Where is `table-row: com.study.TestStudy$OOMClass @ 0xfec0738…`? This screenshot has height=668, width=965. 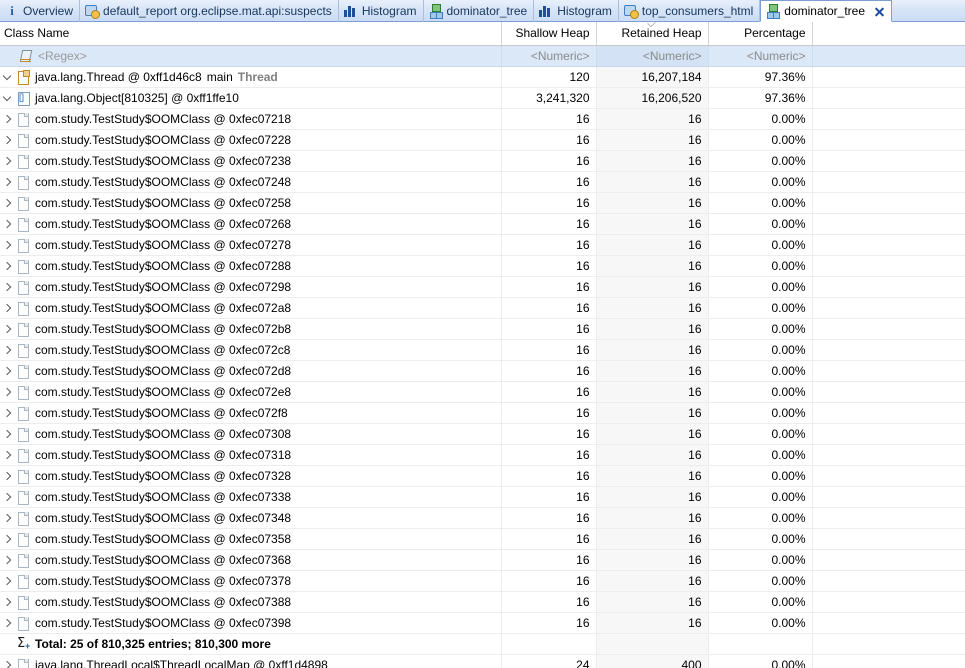
table-row: com.study.TestStudy$OOMClass @ 0xfec0738… is located at coordinates (482, 602).